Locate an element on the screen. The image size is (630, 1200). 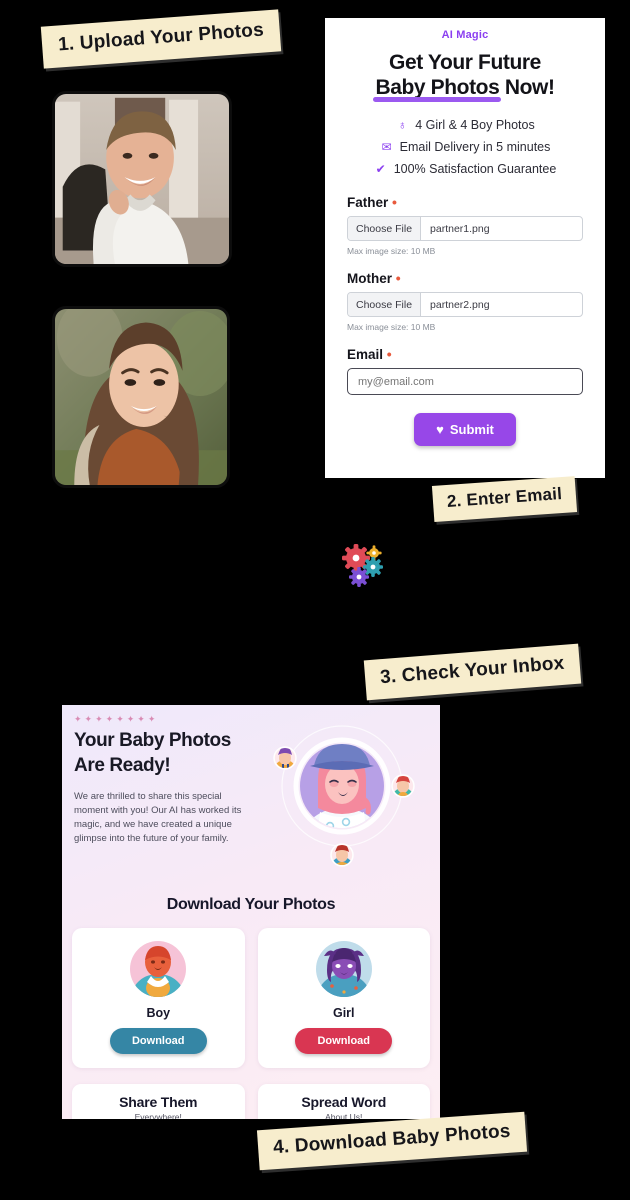
feature-item-delivery: ✉ Email Delivery in 5 minutes is located at coordinates (465, 147).